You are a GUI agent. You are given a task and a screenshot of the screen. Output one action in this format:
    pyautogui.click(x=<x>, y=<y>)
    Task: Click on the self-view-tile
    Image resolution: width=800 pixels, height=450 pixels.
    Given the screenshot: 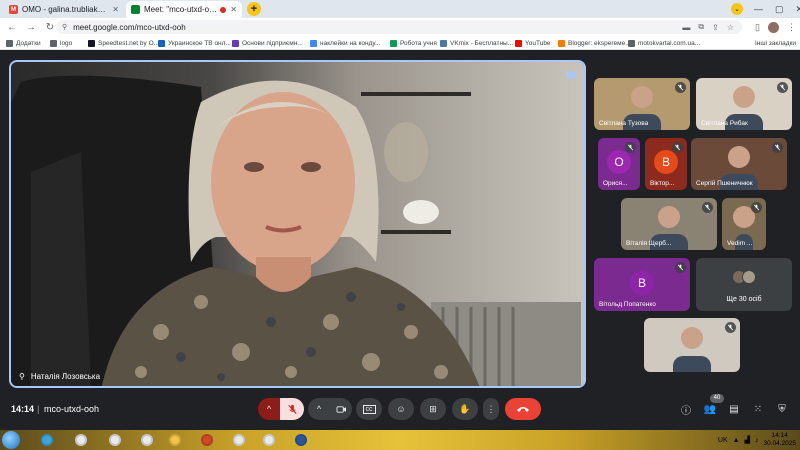 What is the action you would take?
    pyautogui.click(x=692, y=345)
    